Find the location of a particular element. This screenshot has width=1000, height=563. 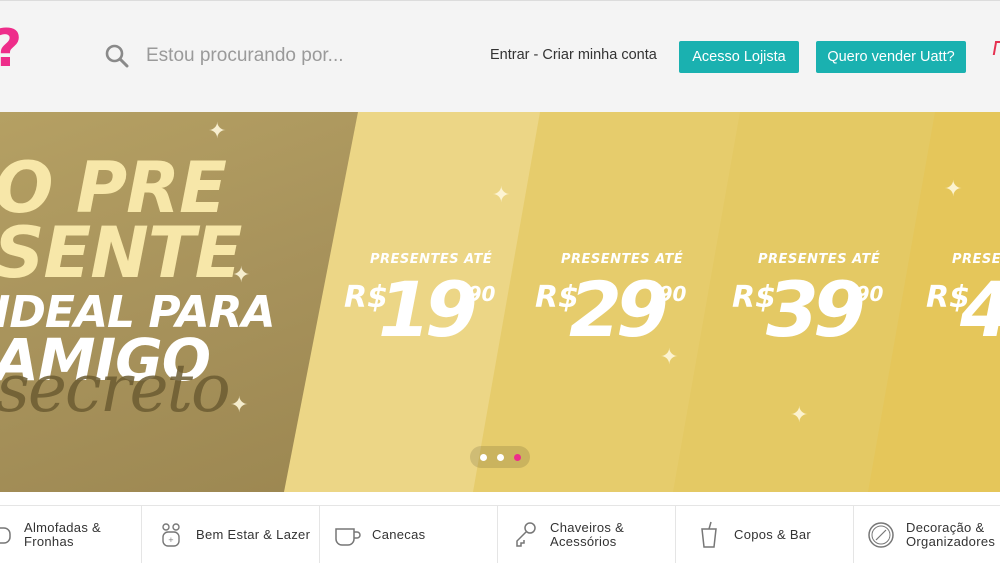

search-bar is located at coordinates (274, 56).